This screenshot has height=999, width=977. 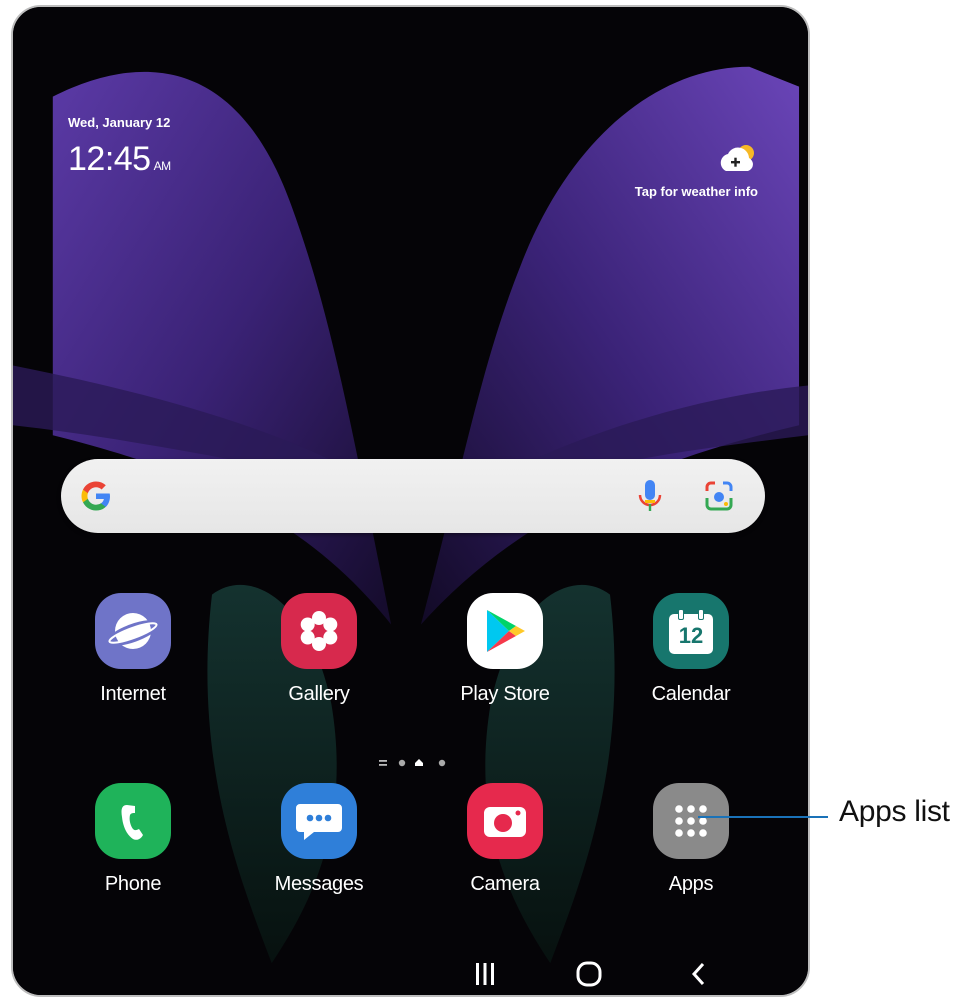 I want to click on internet-icon, so click(x=133, y=631).